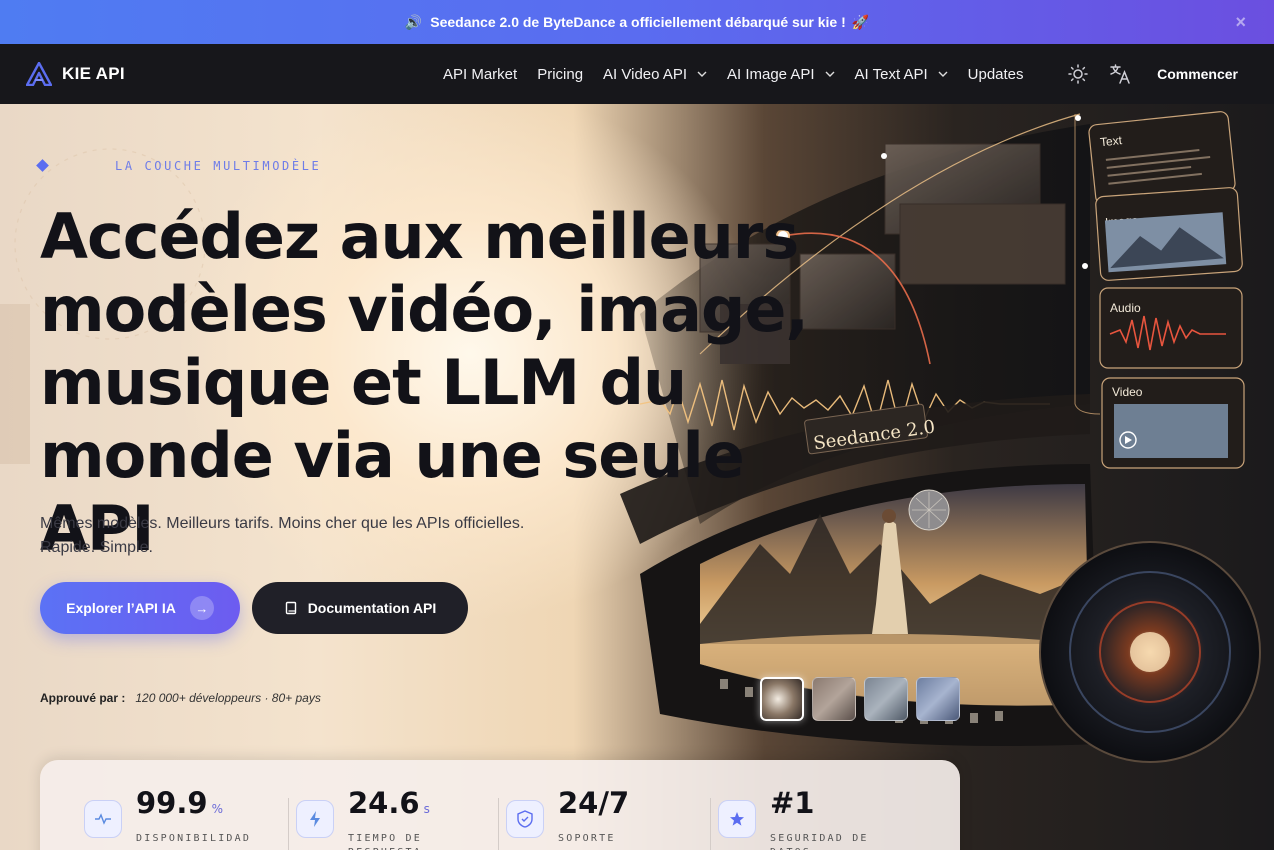 This screenshot has height=850, width=1274. I want to click on stat-security: #1 SEGURIDAD DE DATOS, so click(809, 818).